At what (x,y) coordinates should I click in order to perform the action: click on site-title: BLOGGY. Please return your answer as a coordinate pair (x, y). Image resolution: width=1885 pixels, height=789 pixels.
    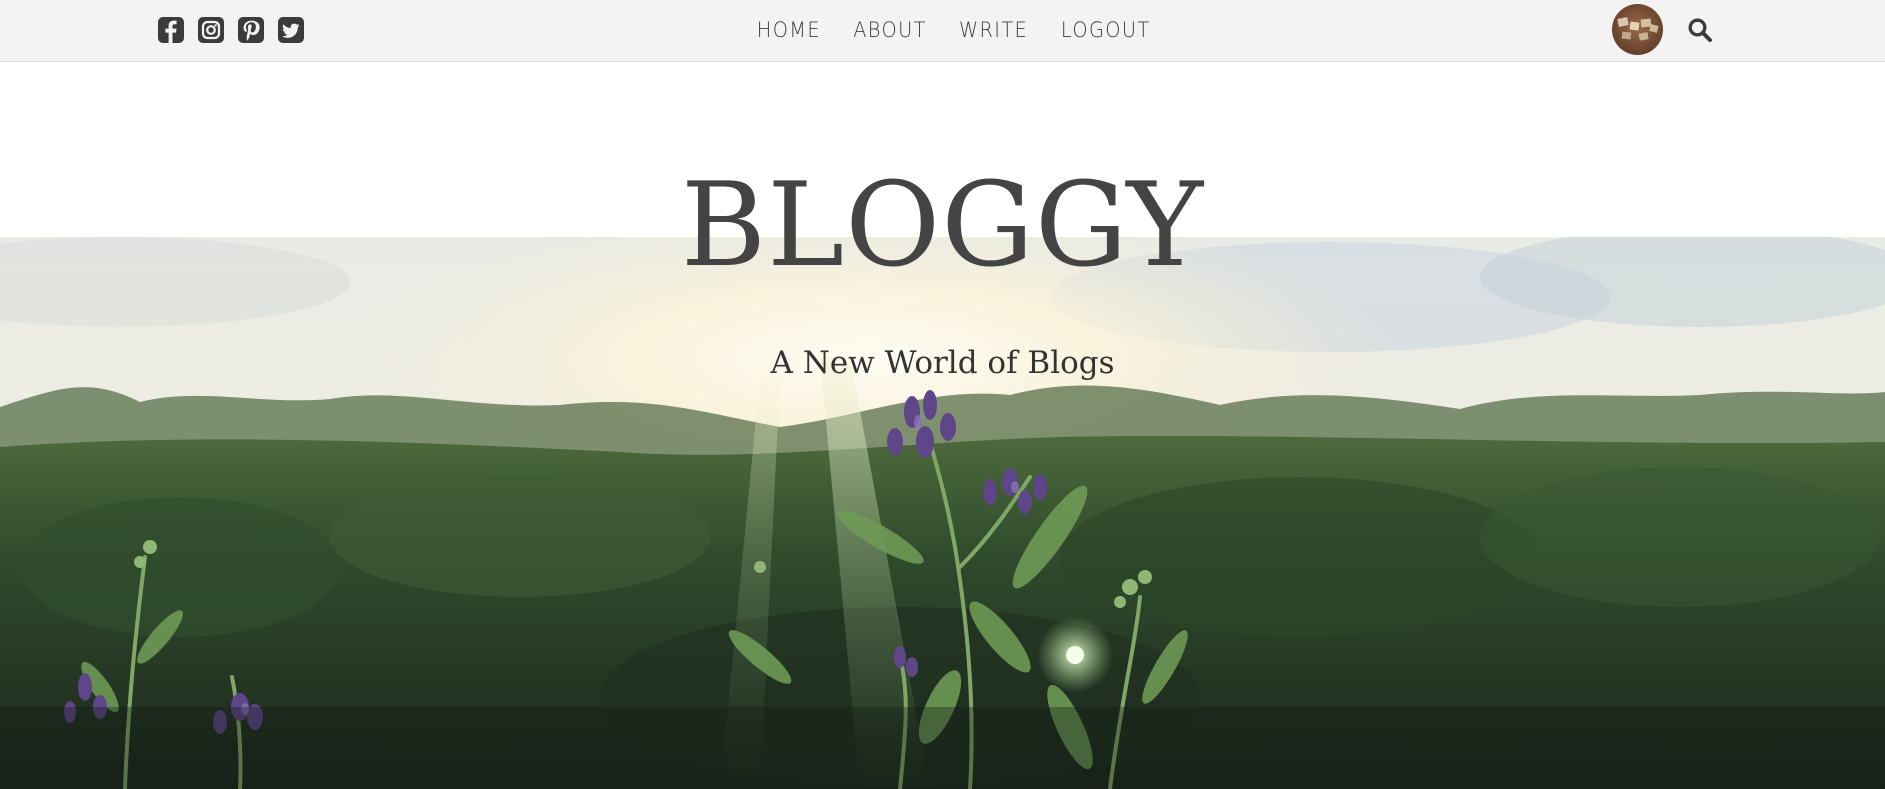
    Looking at the image, I should click on (942, 225).